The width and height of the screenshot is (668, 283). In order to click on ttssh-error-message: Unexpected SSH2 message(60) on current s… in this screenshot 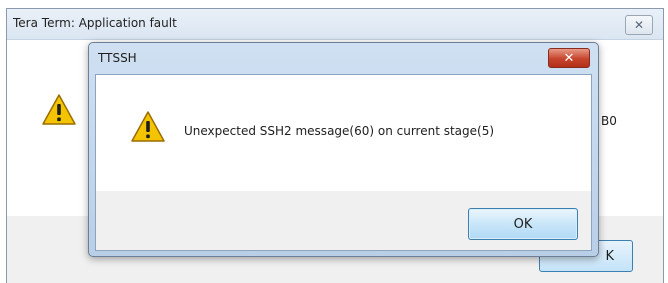, I will do `click(339, 131)`.